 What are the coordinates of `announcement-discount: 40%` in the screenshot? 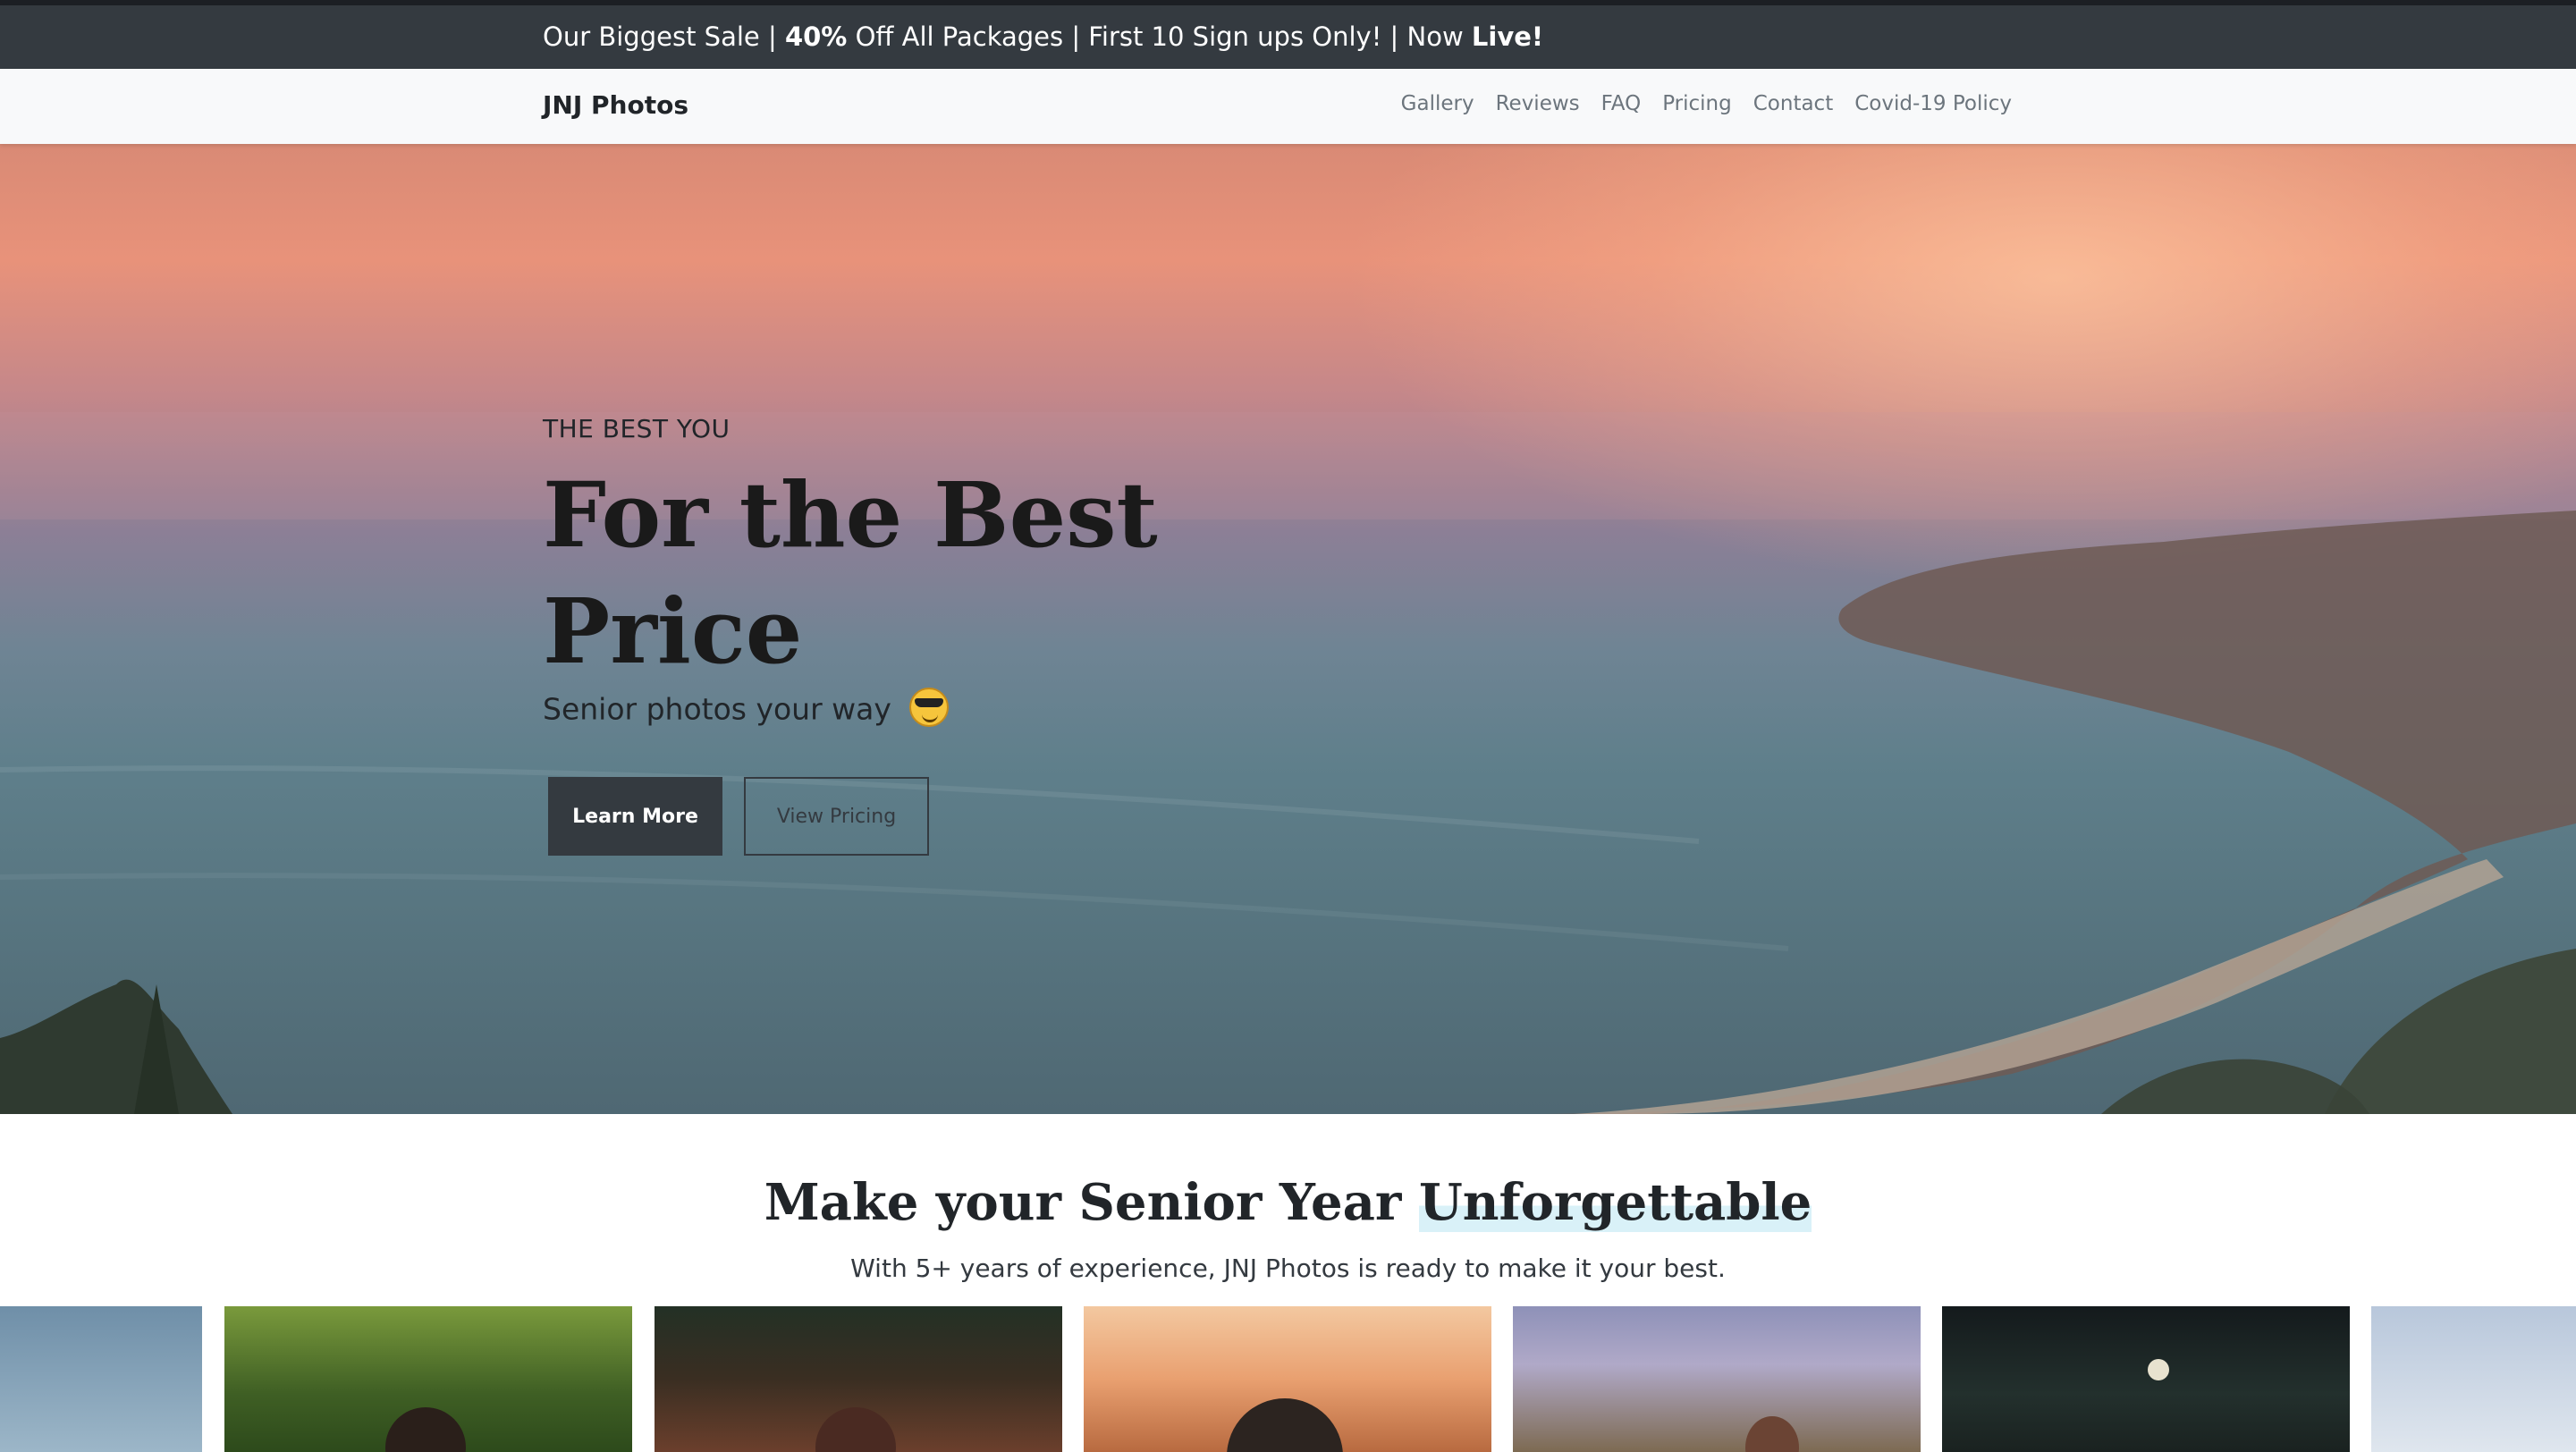 It's located at (816, 36).